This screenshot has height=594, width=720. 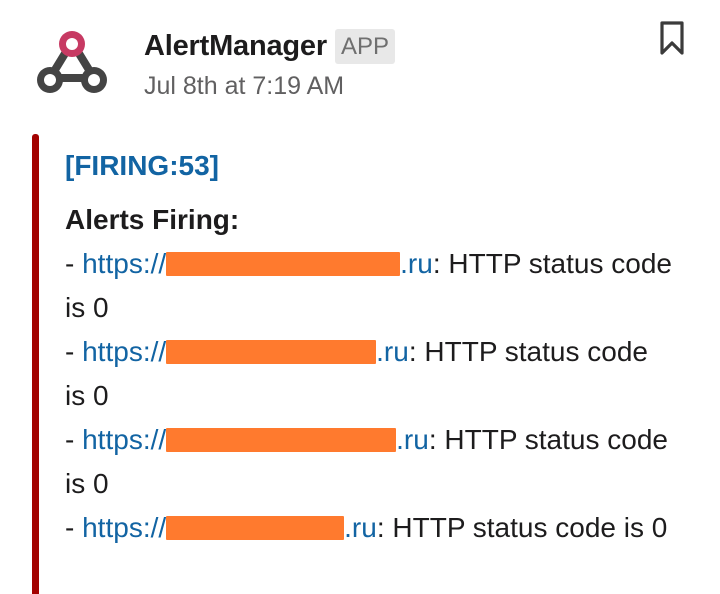 What do you see at coordinates (370, 166) in the screenshot?
I see `attachment-title-link: [FIRING:53]` at bounding box center [370, 166].